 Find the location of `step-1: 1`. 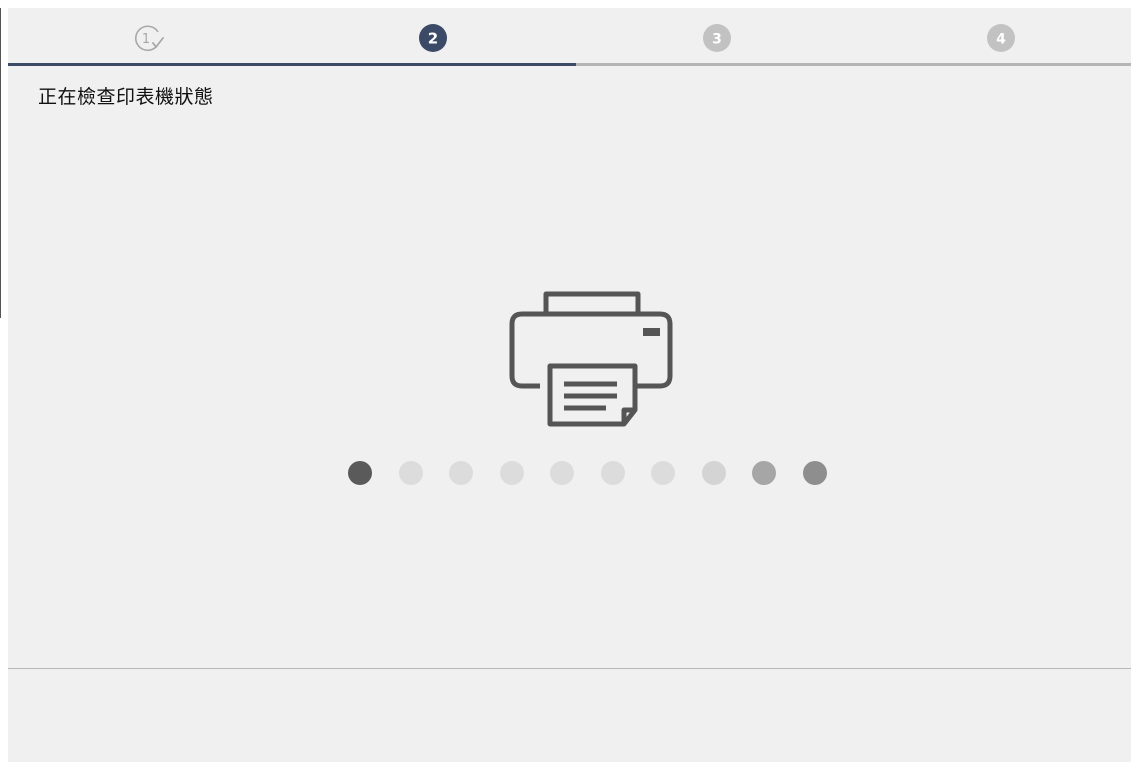

step-1: 1 is located at coordinates (150, 37).